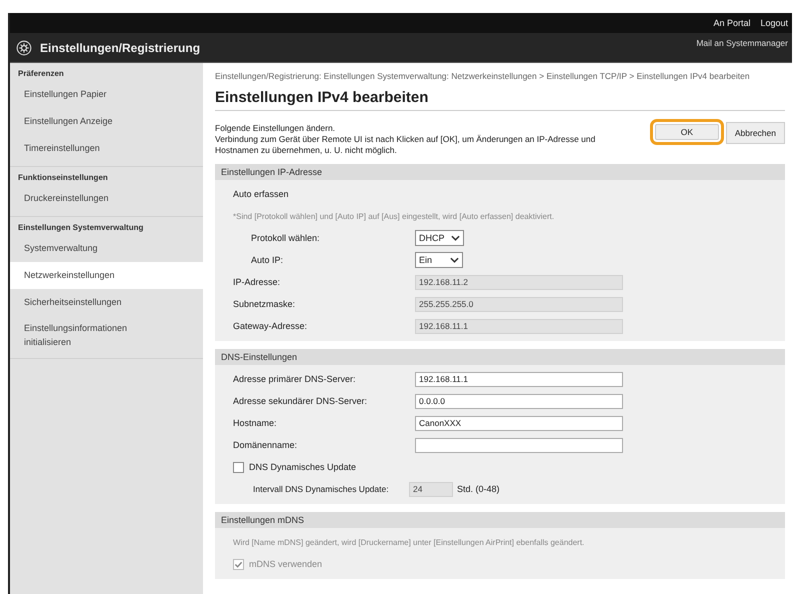 This screenshot has width=796, height=594. I want to click on description-text: Verbindung zum Gerät über Remote UI ist nach Klicken auf [OK], um Änderungen an IP-Adresse und Hostnamen zu übernehmen, u. U. nicht möglich., so click(405, 145).